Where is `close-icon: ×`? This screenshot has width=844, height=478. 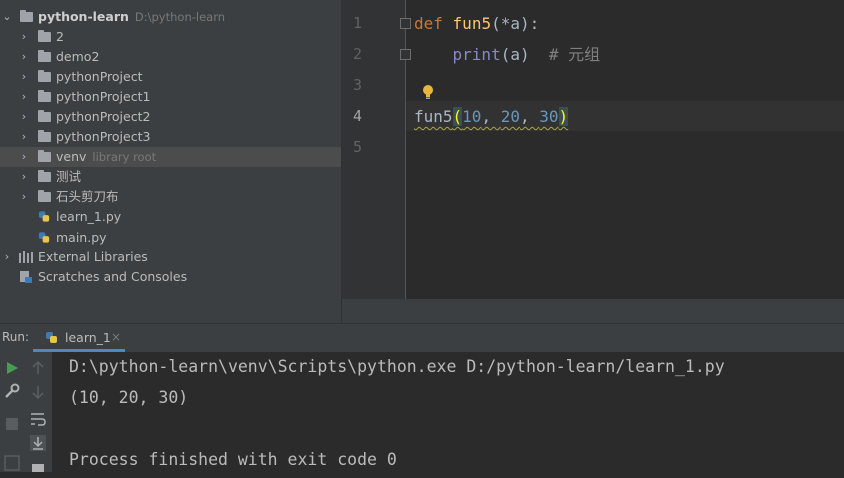 close-icon: × is located at coordinates (116, 337).